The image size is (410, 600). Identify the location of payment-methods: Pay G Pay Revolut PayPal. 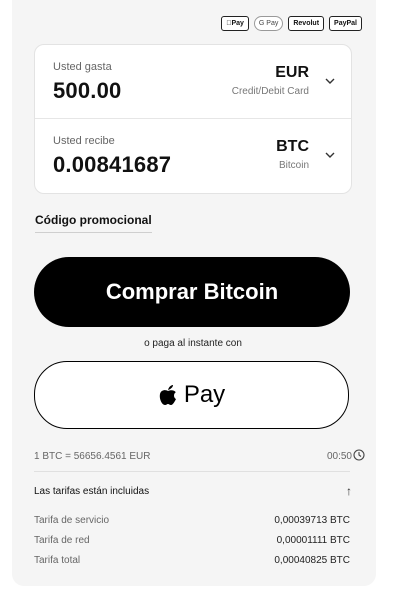
(291, 23).